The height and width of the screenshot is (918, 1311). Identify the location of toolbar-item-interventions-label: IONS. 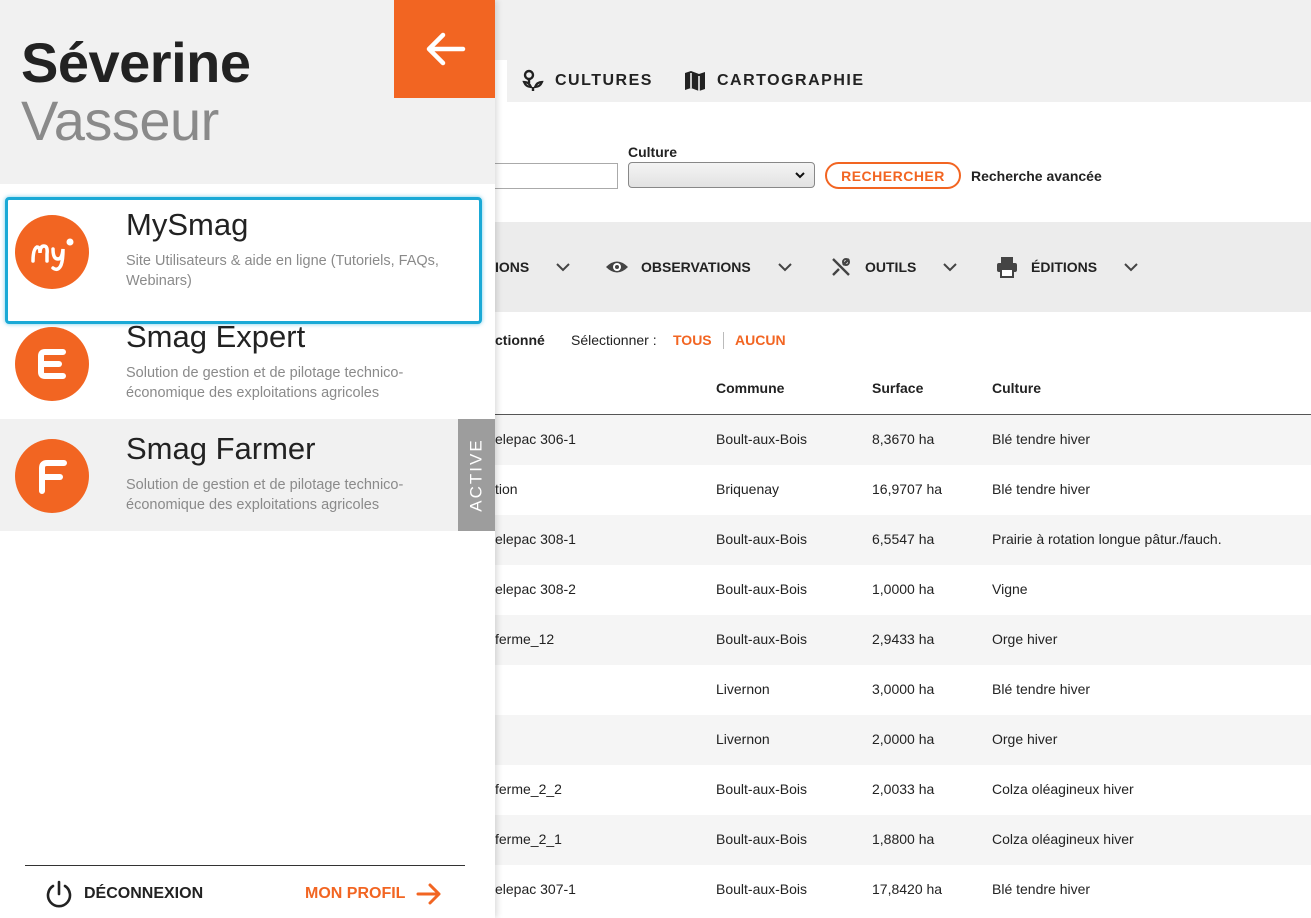
(512, 267).